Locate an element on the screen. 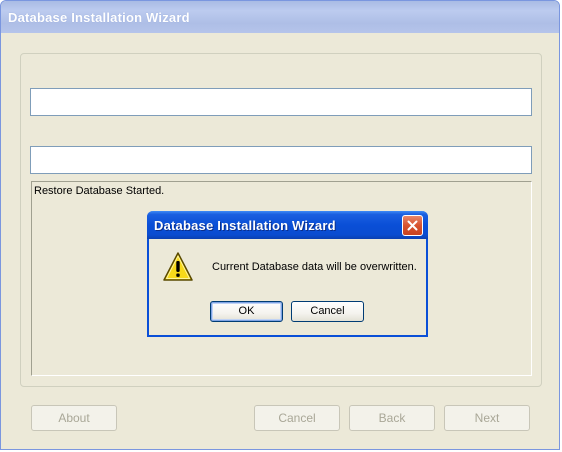 This screenshot has width=562, height=452. close-icon is located at coordinates (412, 225).